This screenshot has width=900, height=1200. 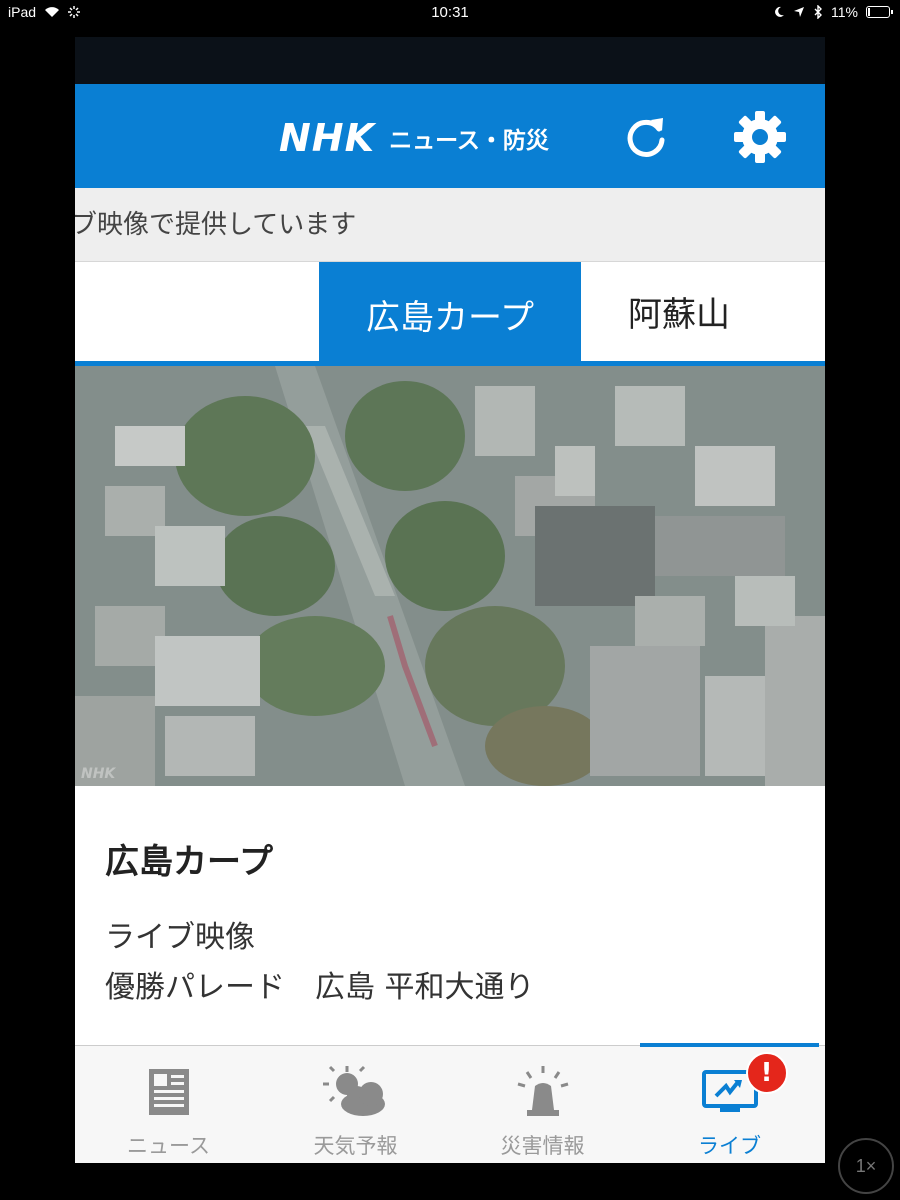 What do you see at coordinates (356, 1092) in the screenshot?
I see `weather-icon` at bounding box center [356, 1092].